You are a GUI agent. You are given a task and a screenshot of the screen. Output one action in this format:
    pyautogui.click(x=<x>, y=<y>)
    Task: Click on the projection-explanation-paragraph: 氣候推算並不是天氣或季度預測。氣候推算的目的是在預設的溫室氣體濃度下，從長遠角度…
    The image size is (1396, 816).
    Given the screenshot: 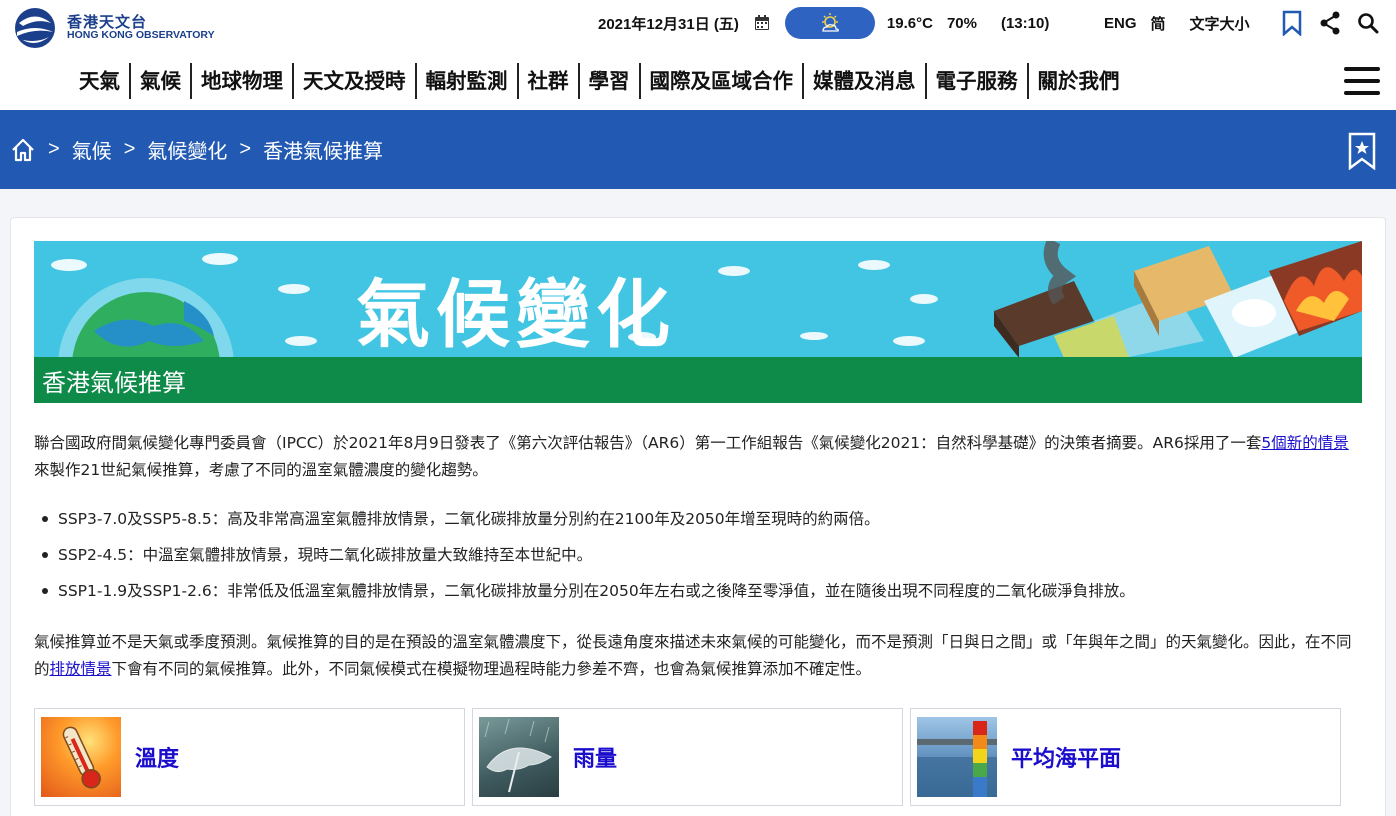 What is the action you would take?
    pyautogui.click(x=693, y=656)
    